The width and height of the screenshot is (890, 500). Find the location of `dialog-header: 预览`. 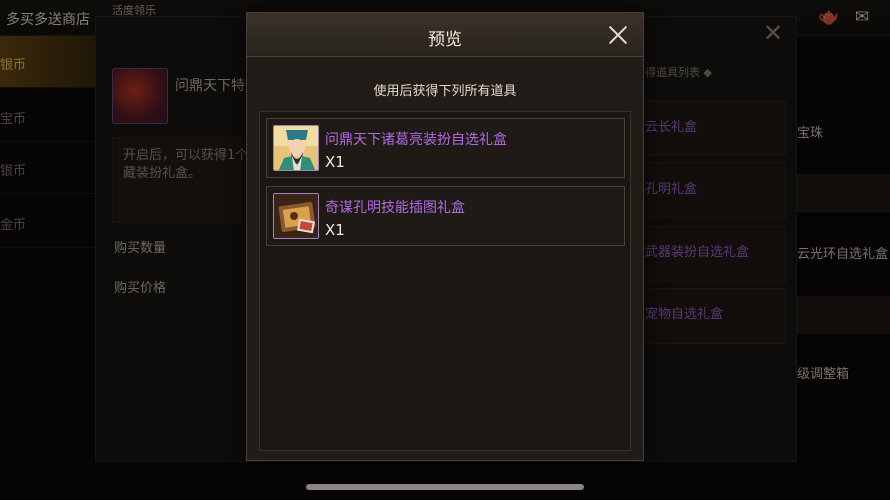

dialog-header: 预览 is located at coordinates (445, 35).